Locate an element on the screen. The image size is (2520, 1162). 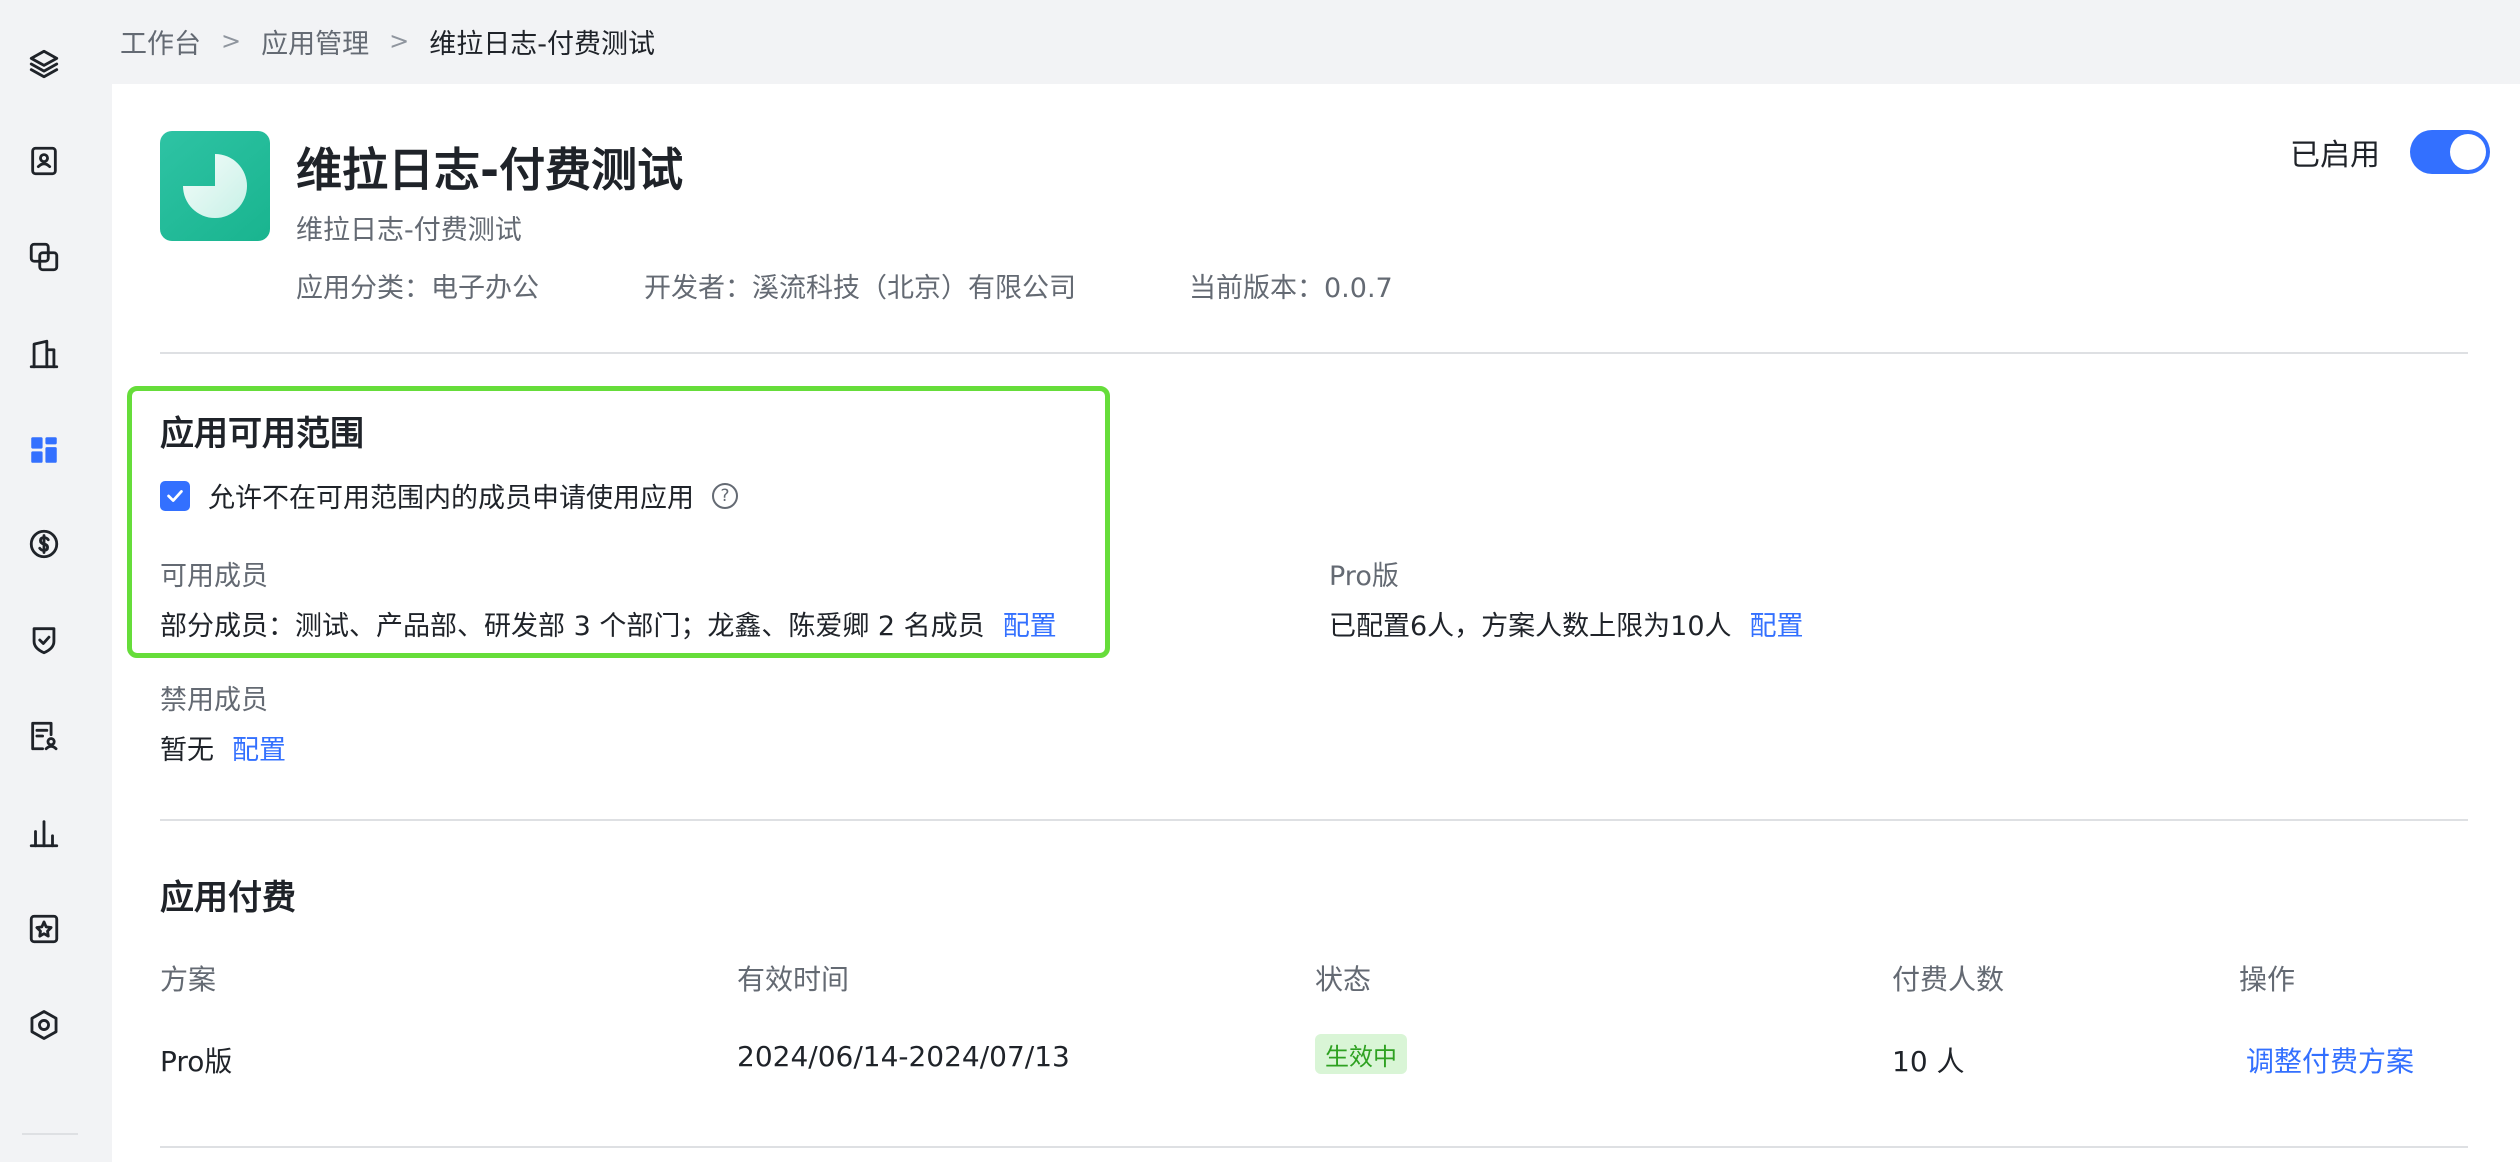
banned-members-label: 禁用成员 is located at coordinates (214, 700).